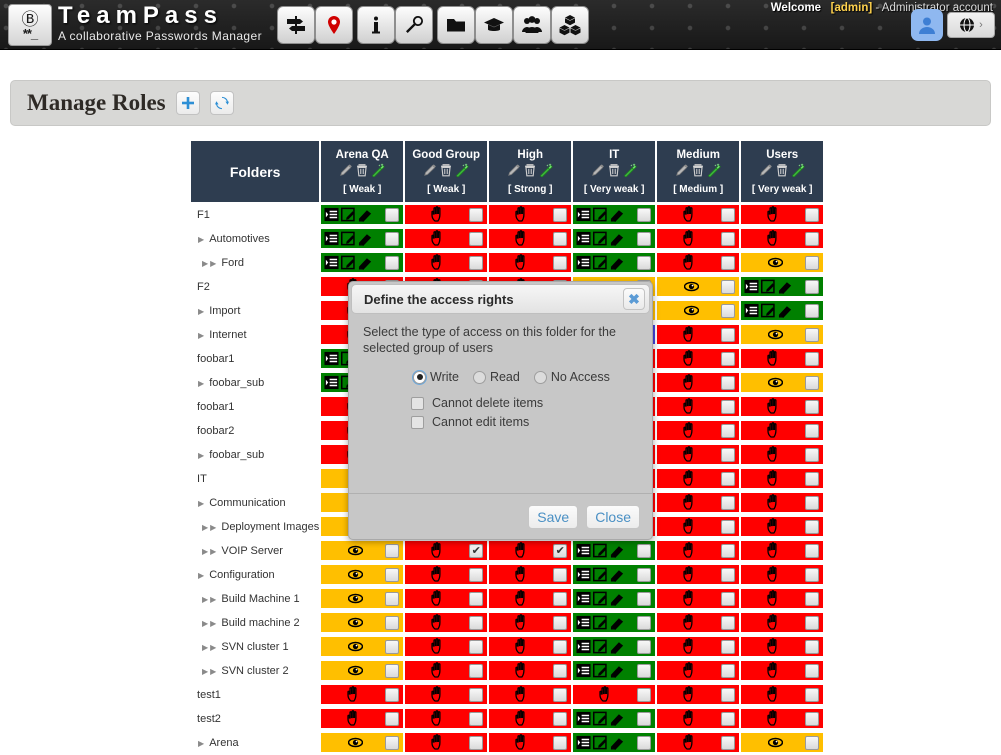 The image size is (1001, 755). What do you see at coordinates (634, 299) in the screenshot?
I see `close-icon: ✖` at bounding box center [634, 299].